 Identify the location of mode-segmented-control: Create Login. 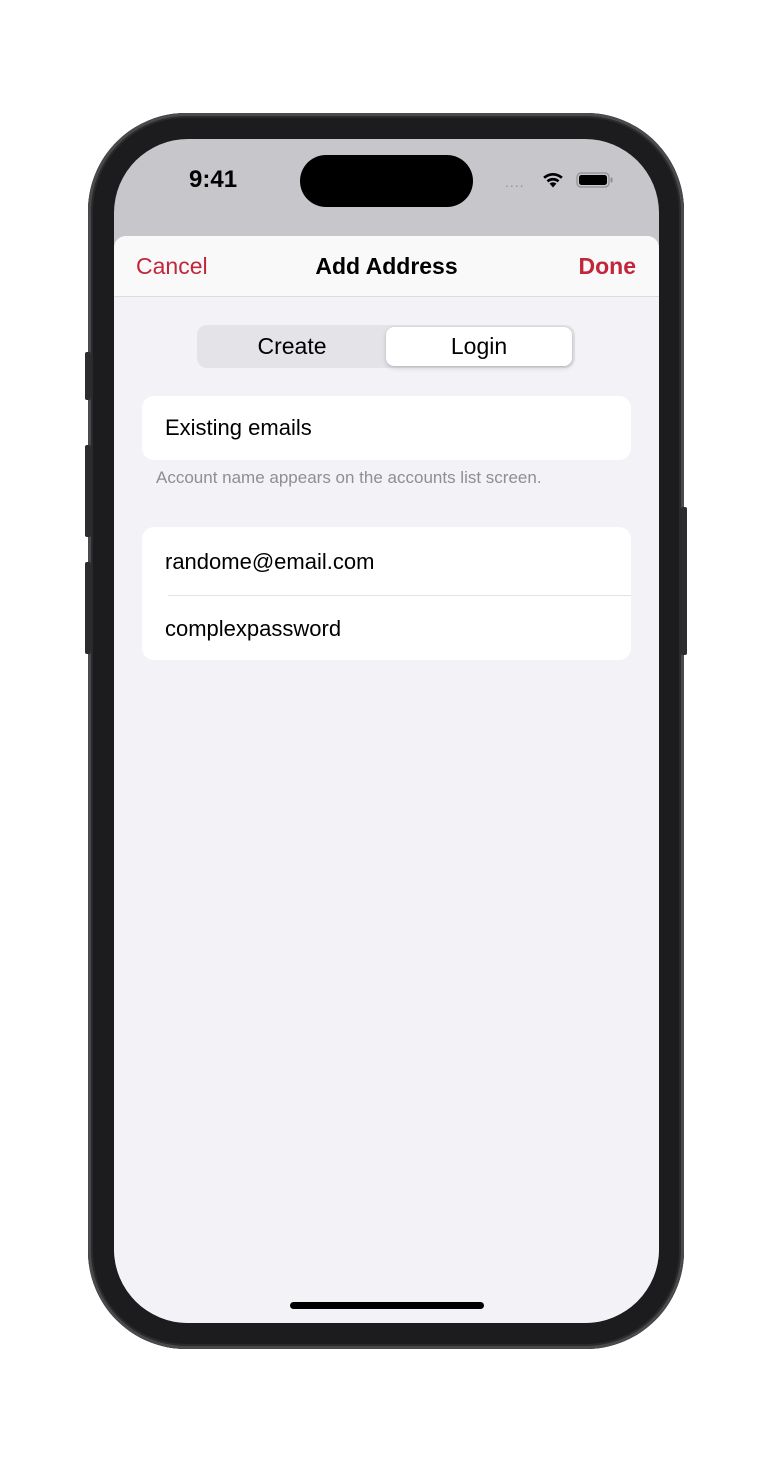
(386, 346).